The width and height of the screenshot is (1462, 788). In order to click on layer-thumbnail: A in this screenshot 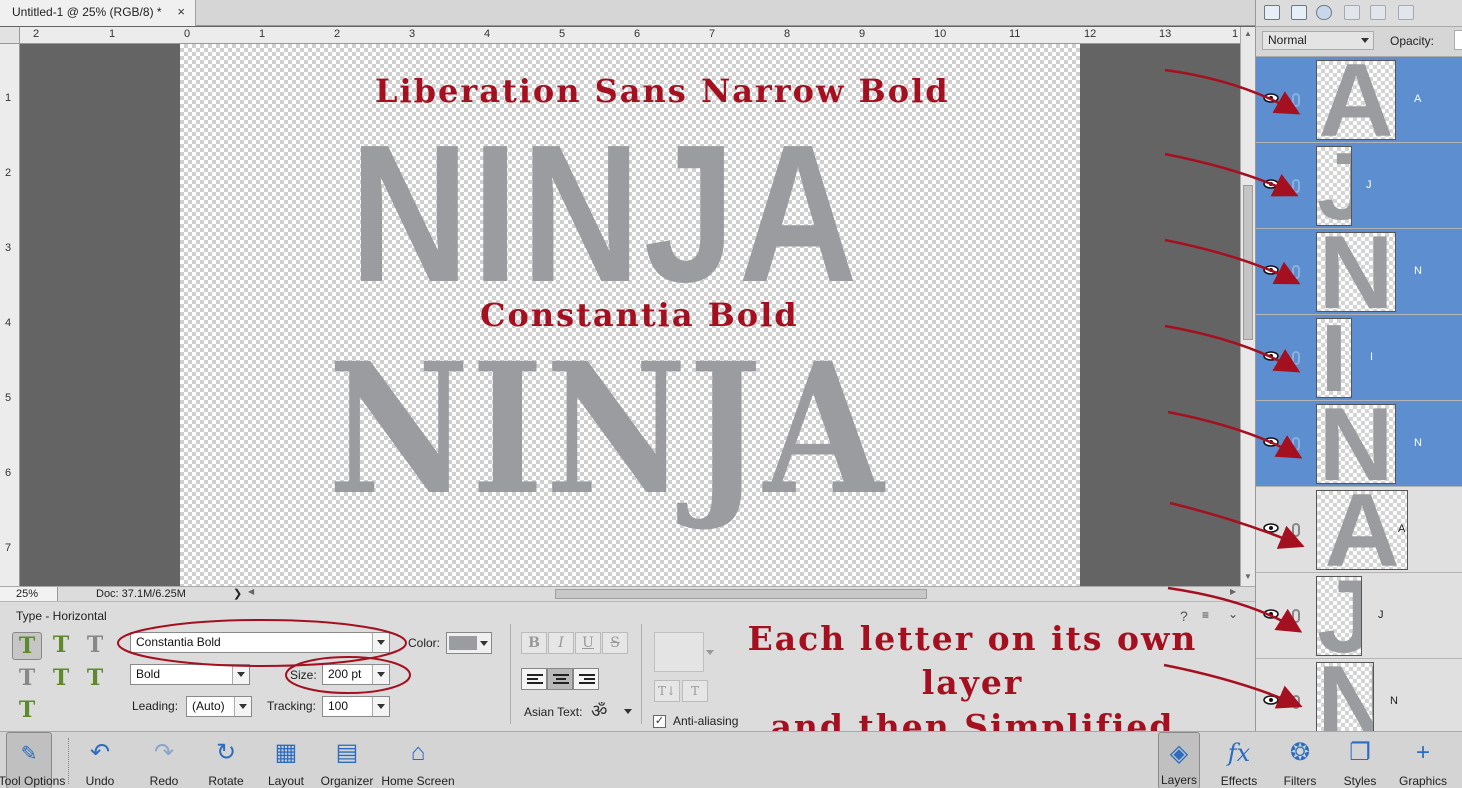, I will do `click(1356, 100)`.